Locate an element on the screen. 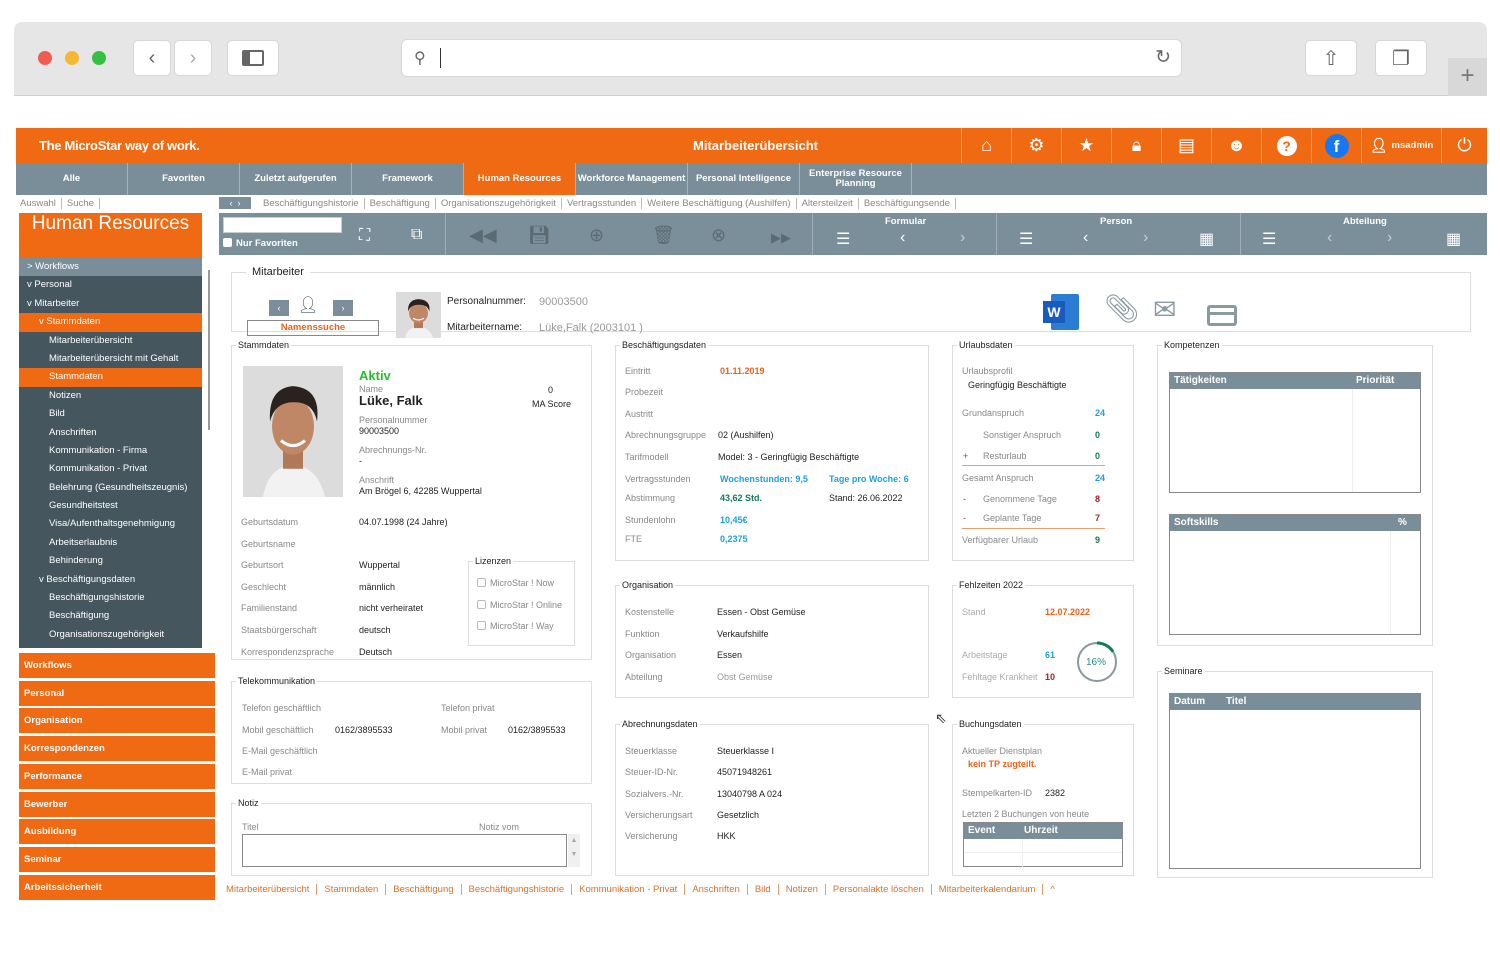 Image resolution: width=1500 pixels, height=960 pixels. gear-icon: ⚙ is located at coordinates (1036, 145).